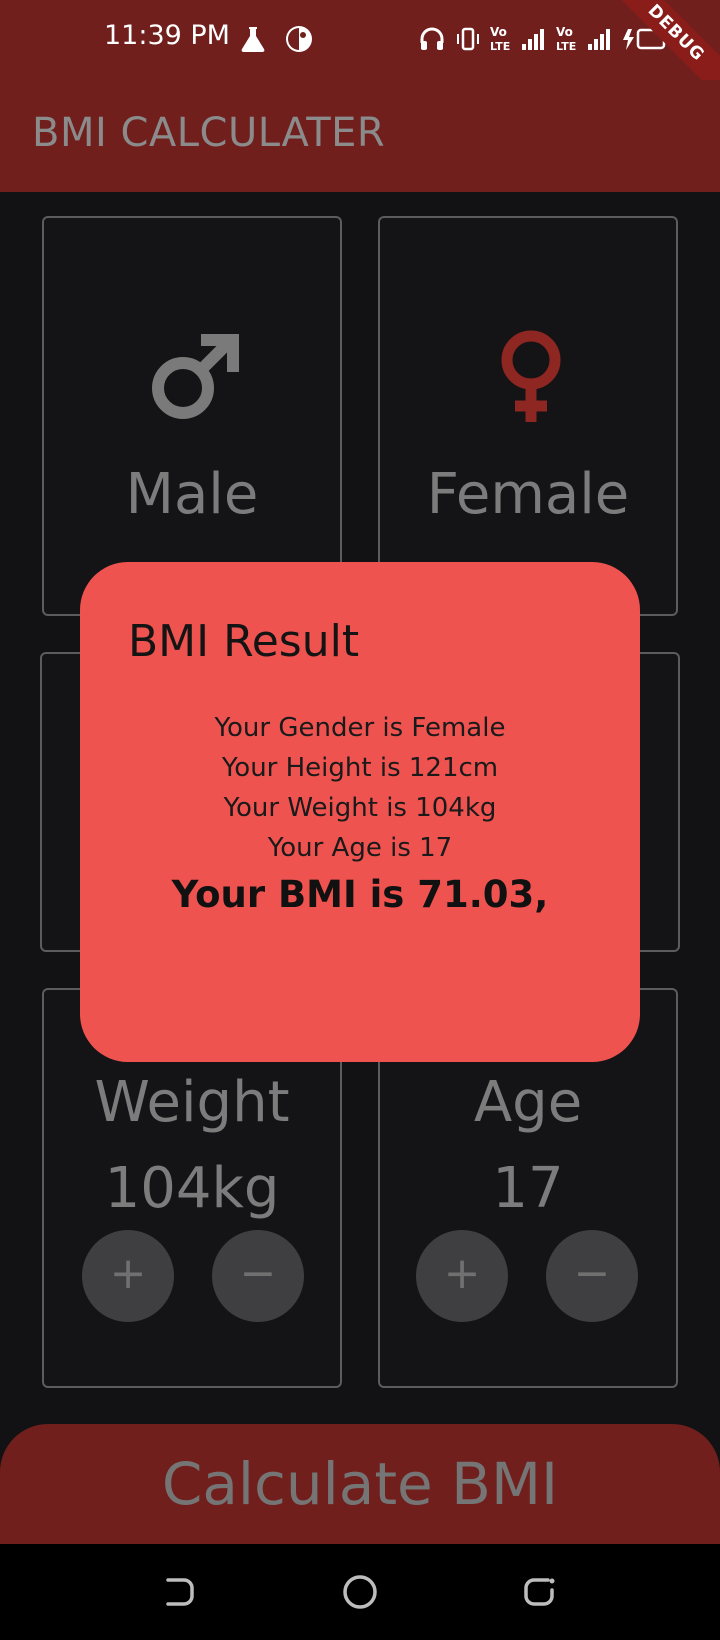 The width and height of the screenshot is (720, 1640). I want to click on male-label: Male, so click(192, 494).